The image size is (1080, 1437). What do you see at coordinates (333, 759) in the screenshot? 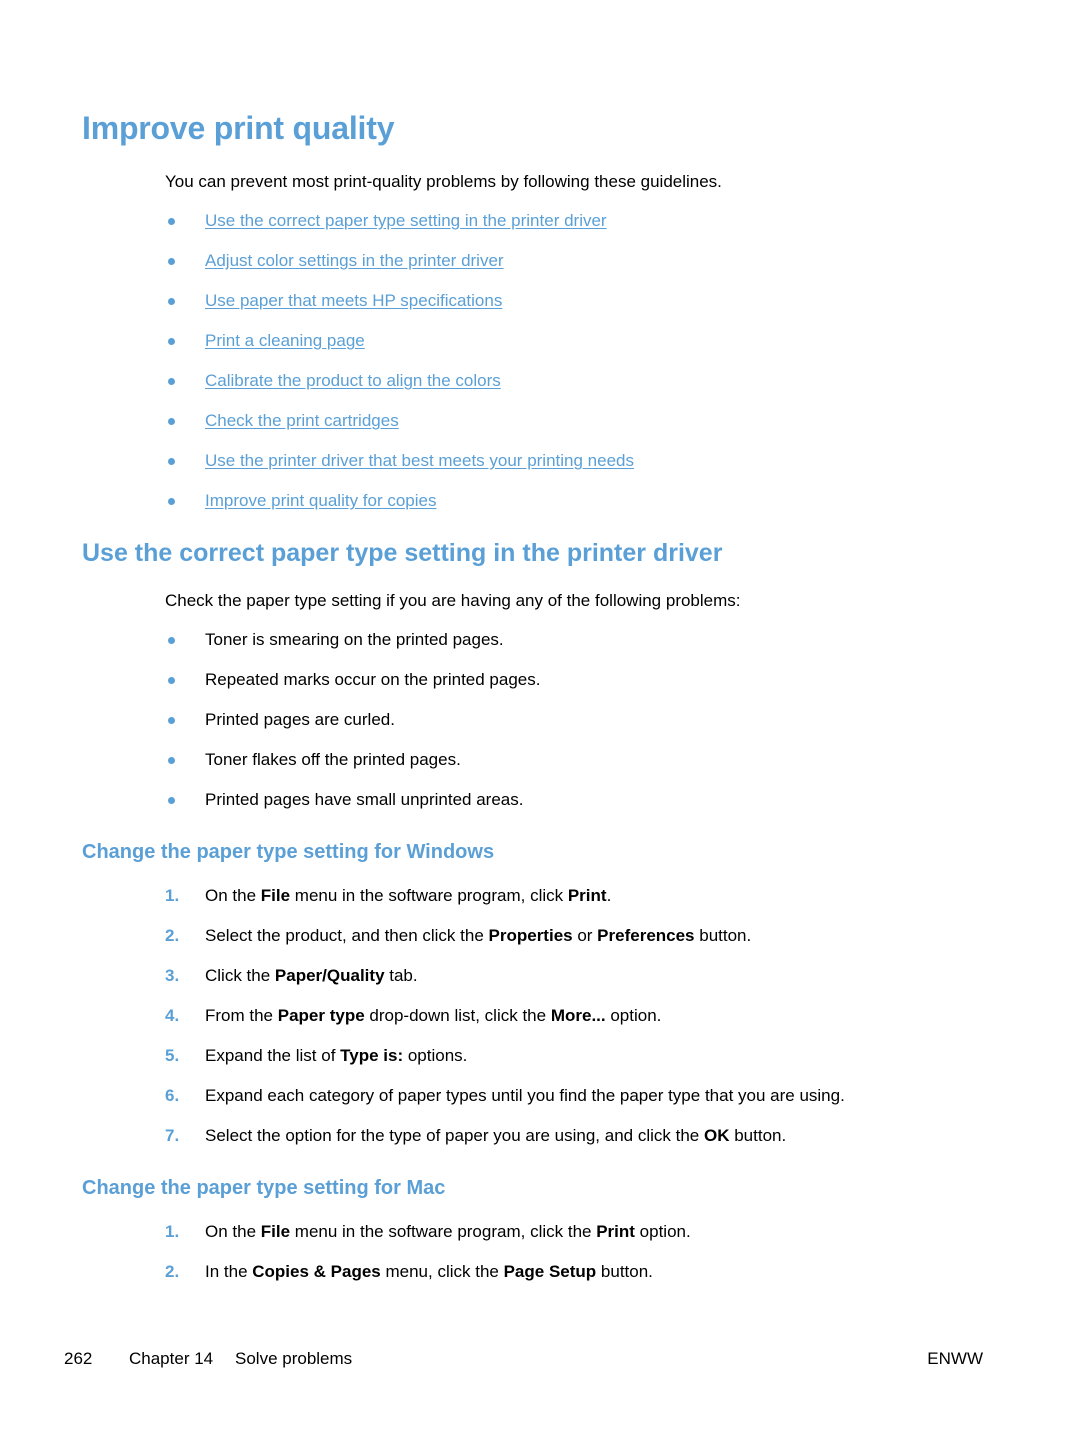
I see `problem-text: Toner flakes off the printed pages.` at bounding box center [333, 759].